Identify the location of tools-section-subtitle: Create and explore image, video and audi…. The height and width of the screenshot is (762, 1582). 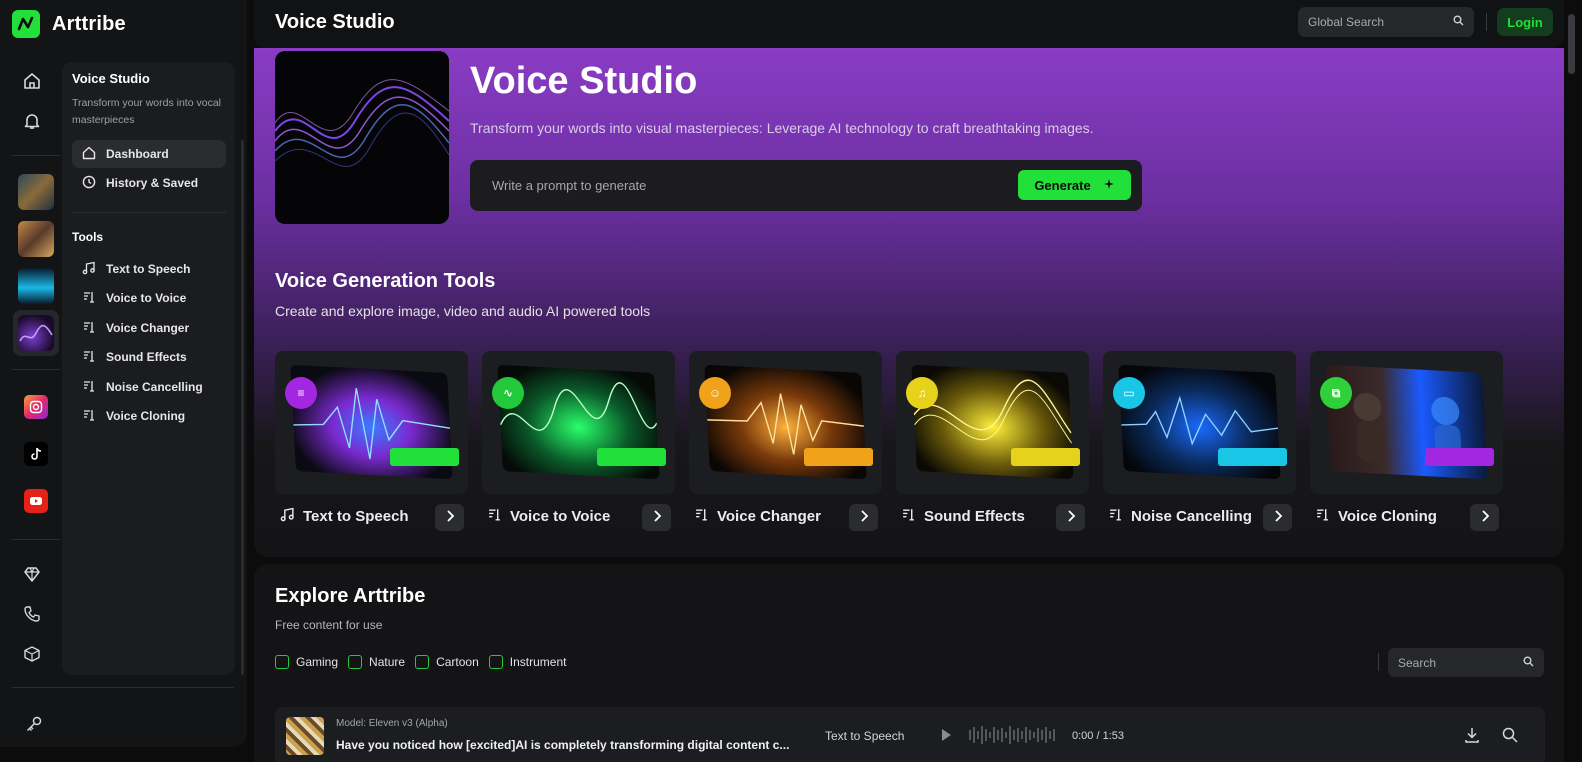
(463, 311).